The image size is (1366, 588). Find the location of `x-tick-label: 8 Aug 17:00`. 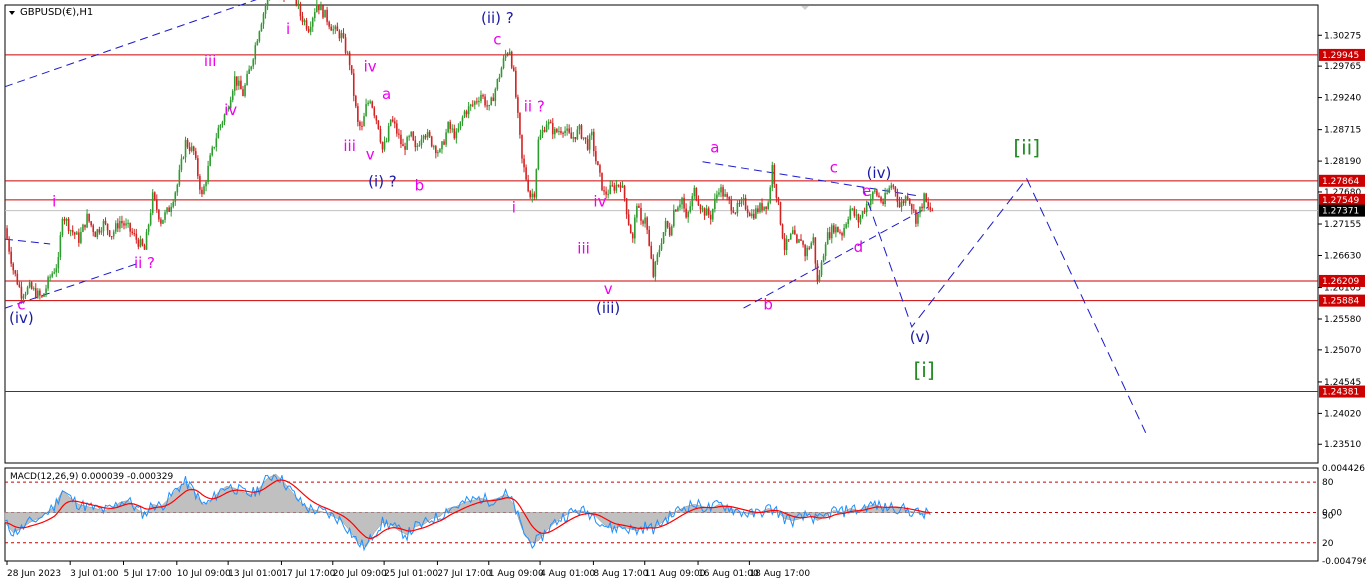

x-tick-label: 8 Aug 17:00 is located at coordinates (620, 574).